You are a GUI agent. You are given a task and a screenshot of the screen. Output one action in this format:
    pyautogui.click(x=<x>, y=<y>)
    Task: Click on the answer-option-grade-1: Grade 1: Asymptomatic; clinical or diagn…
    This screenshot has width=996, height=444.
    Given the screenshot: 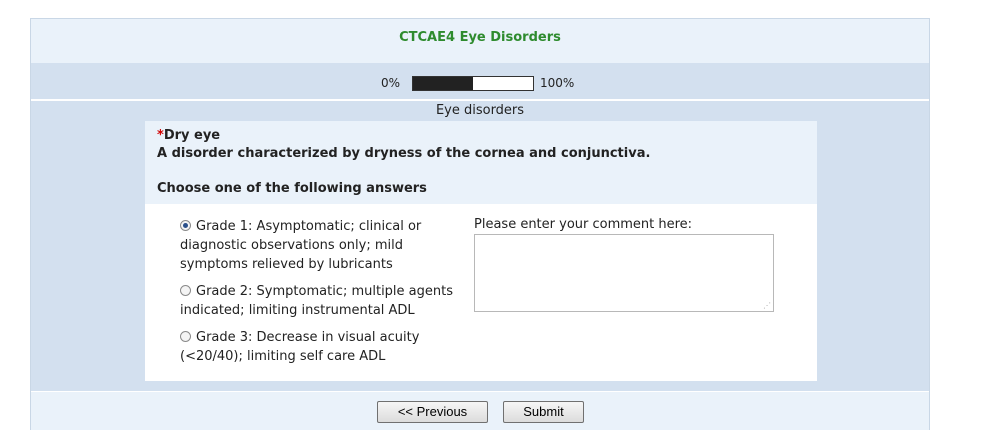 What is the action you would take?
    pyautogui.click(x=325, y=245)
    